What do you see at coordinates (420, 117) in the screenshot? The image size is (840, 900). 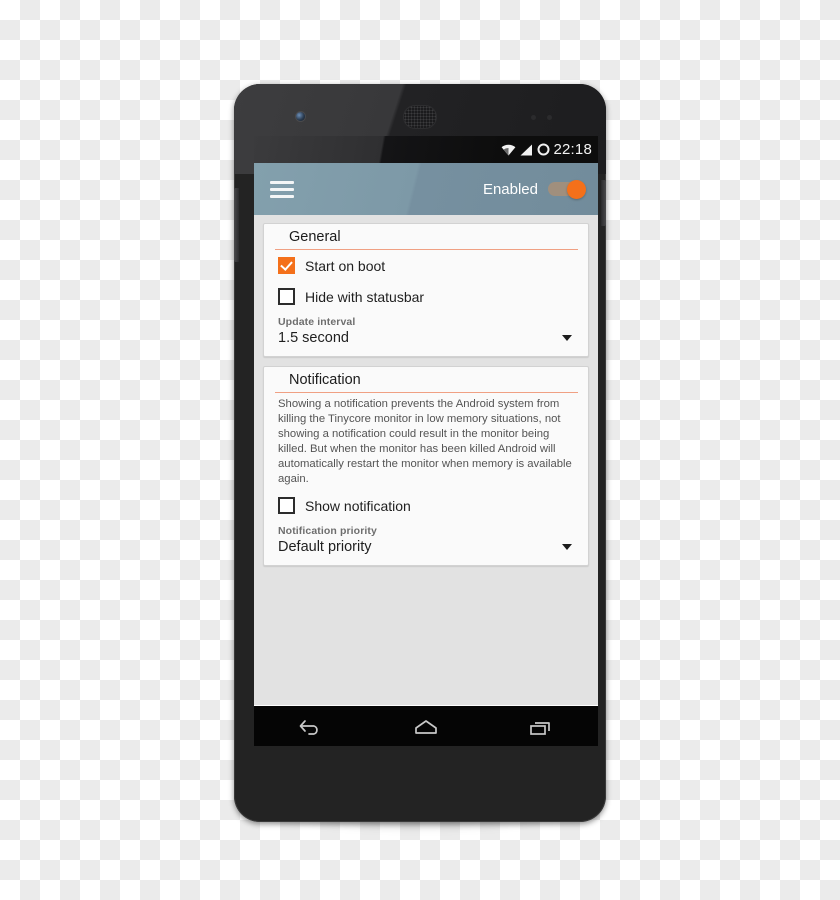 I see `earpiece-speaker-icon` at bounding box center [420, 117].